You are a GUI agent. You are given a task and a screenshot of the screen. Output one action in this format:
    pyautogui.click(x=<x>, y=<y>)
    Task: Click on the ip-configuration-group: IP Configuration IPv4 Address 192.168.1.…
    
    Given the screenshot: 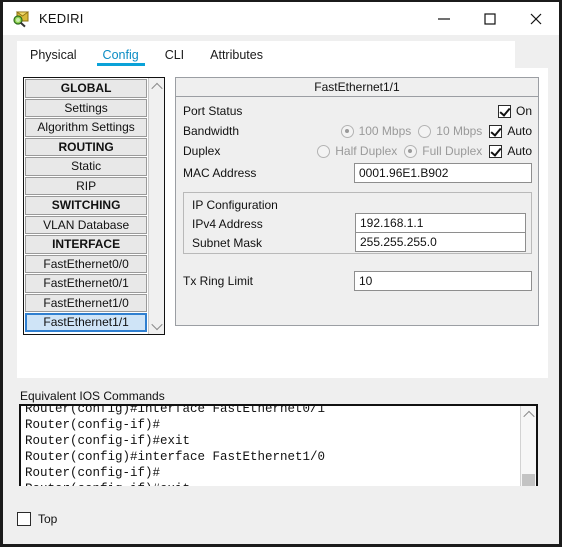 What is the action you would take?
    pyautogui.click(x=357, y=223)
    